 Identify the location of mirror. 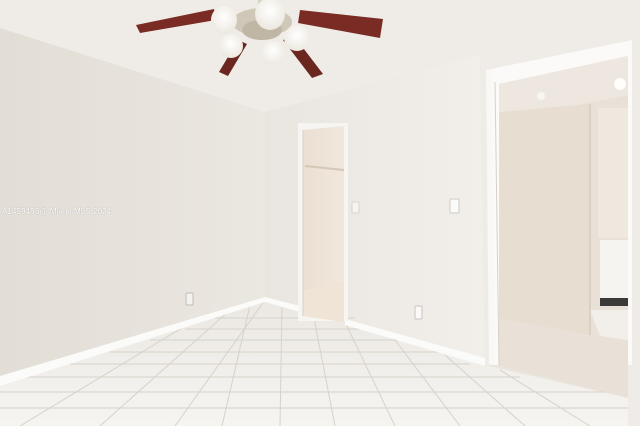
(613, 173).